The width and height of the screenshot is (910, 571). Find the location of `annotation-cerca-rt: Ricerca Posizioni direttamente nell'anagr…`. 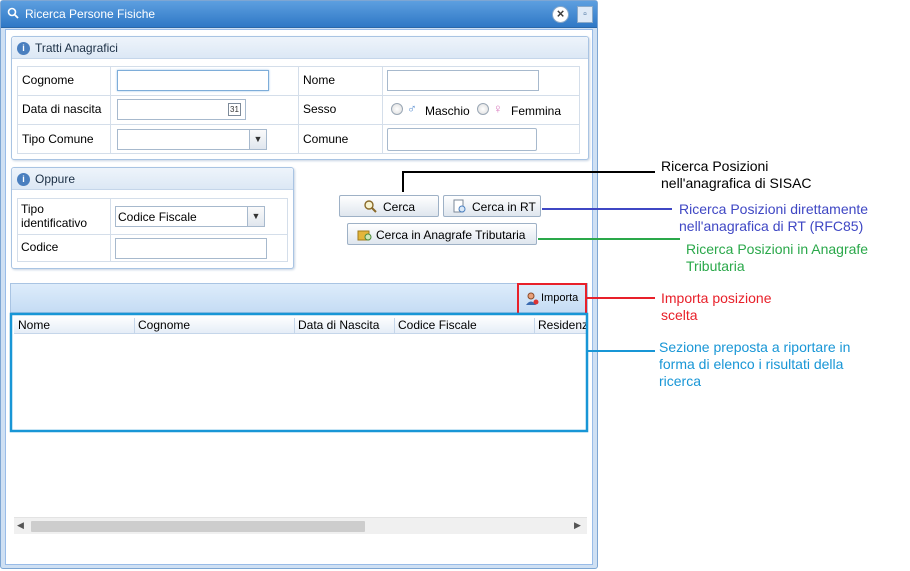

annotation-cerca-rt: Ricerca Posizioni direttamente nell'anagr… is located at coordinates (774, 217).